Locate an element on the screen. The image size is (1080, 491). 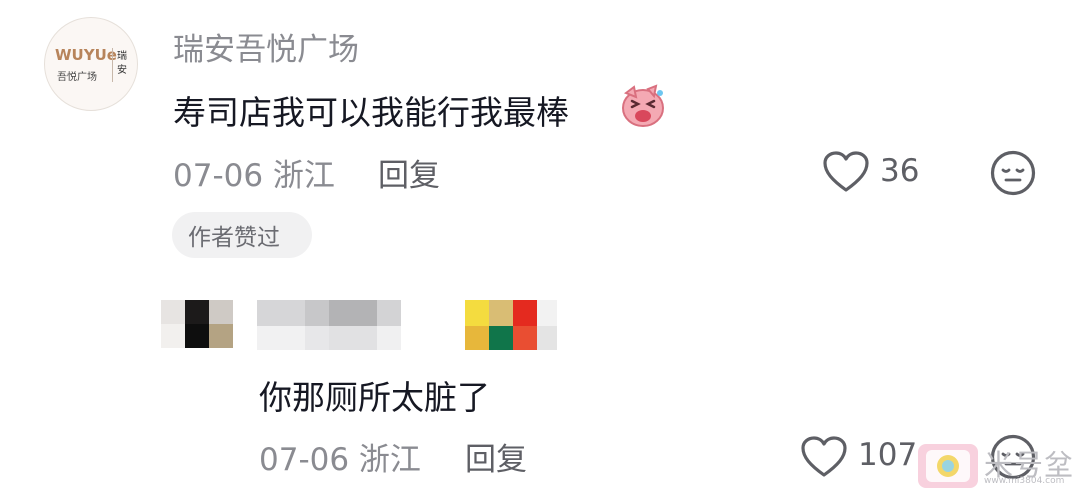
pixelated-reply-author is located at coordinates (361, 326).